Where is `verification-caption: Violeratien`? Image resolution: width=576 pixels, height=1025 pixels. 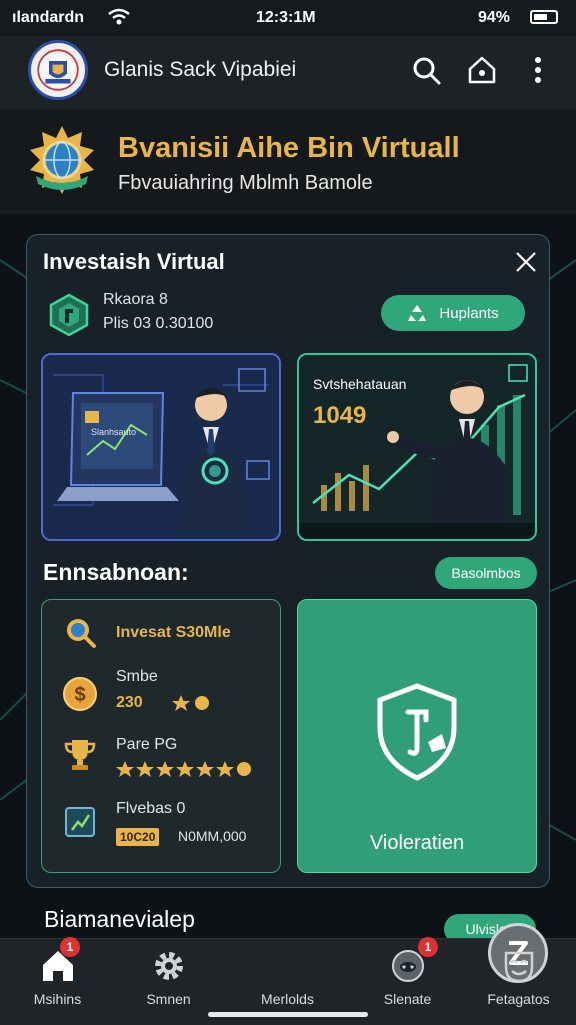
verification-caption: Violeratien is located at coordinates (417, 843).